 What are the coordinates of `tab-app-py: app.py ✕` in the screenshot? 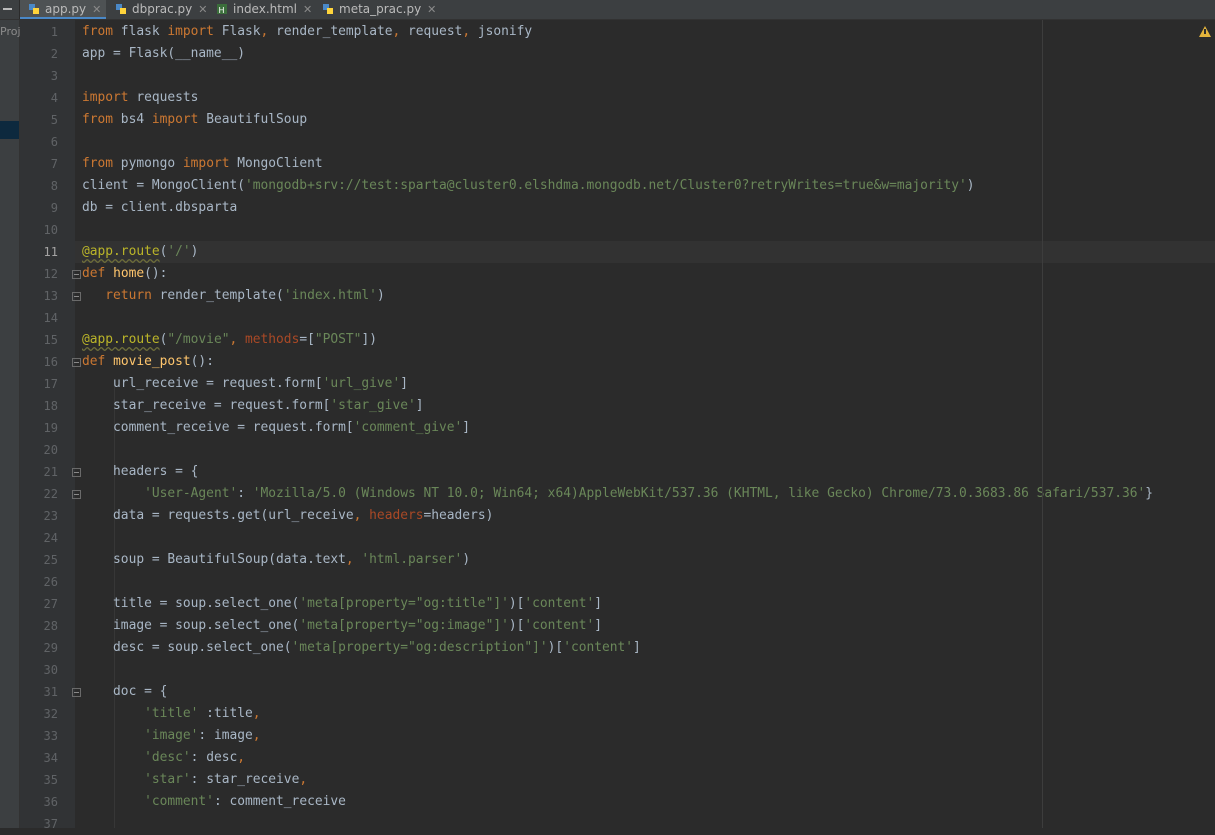 It's located at (63, 9).